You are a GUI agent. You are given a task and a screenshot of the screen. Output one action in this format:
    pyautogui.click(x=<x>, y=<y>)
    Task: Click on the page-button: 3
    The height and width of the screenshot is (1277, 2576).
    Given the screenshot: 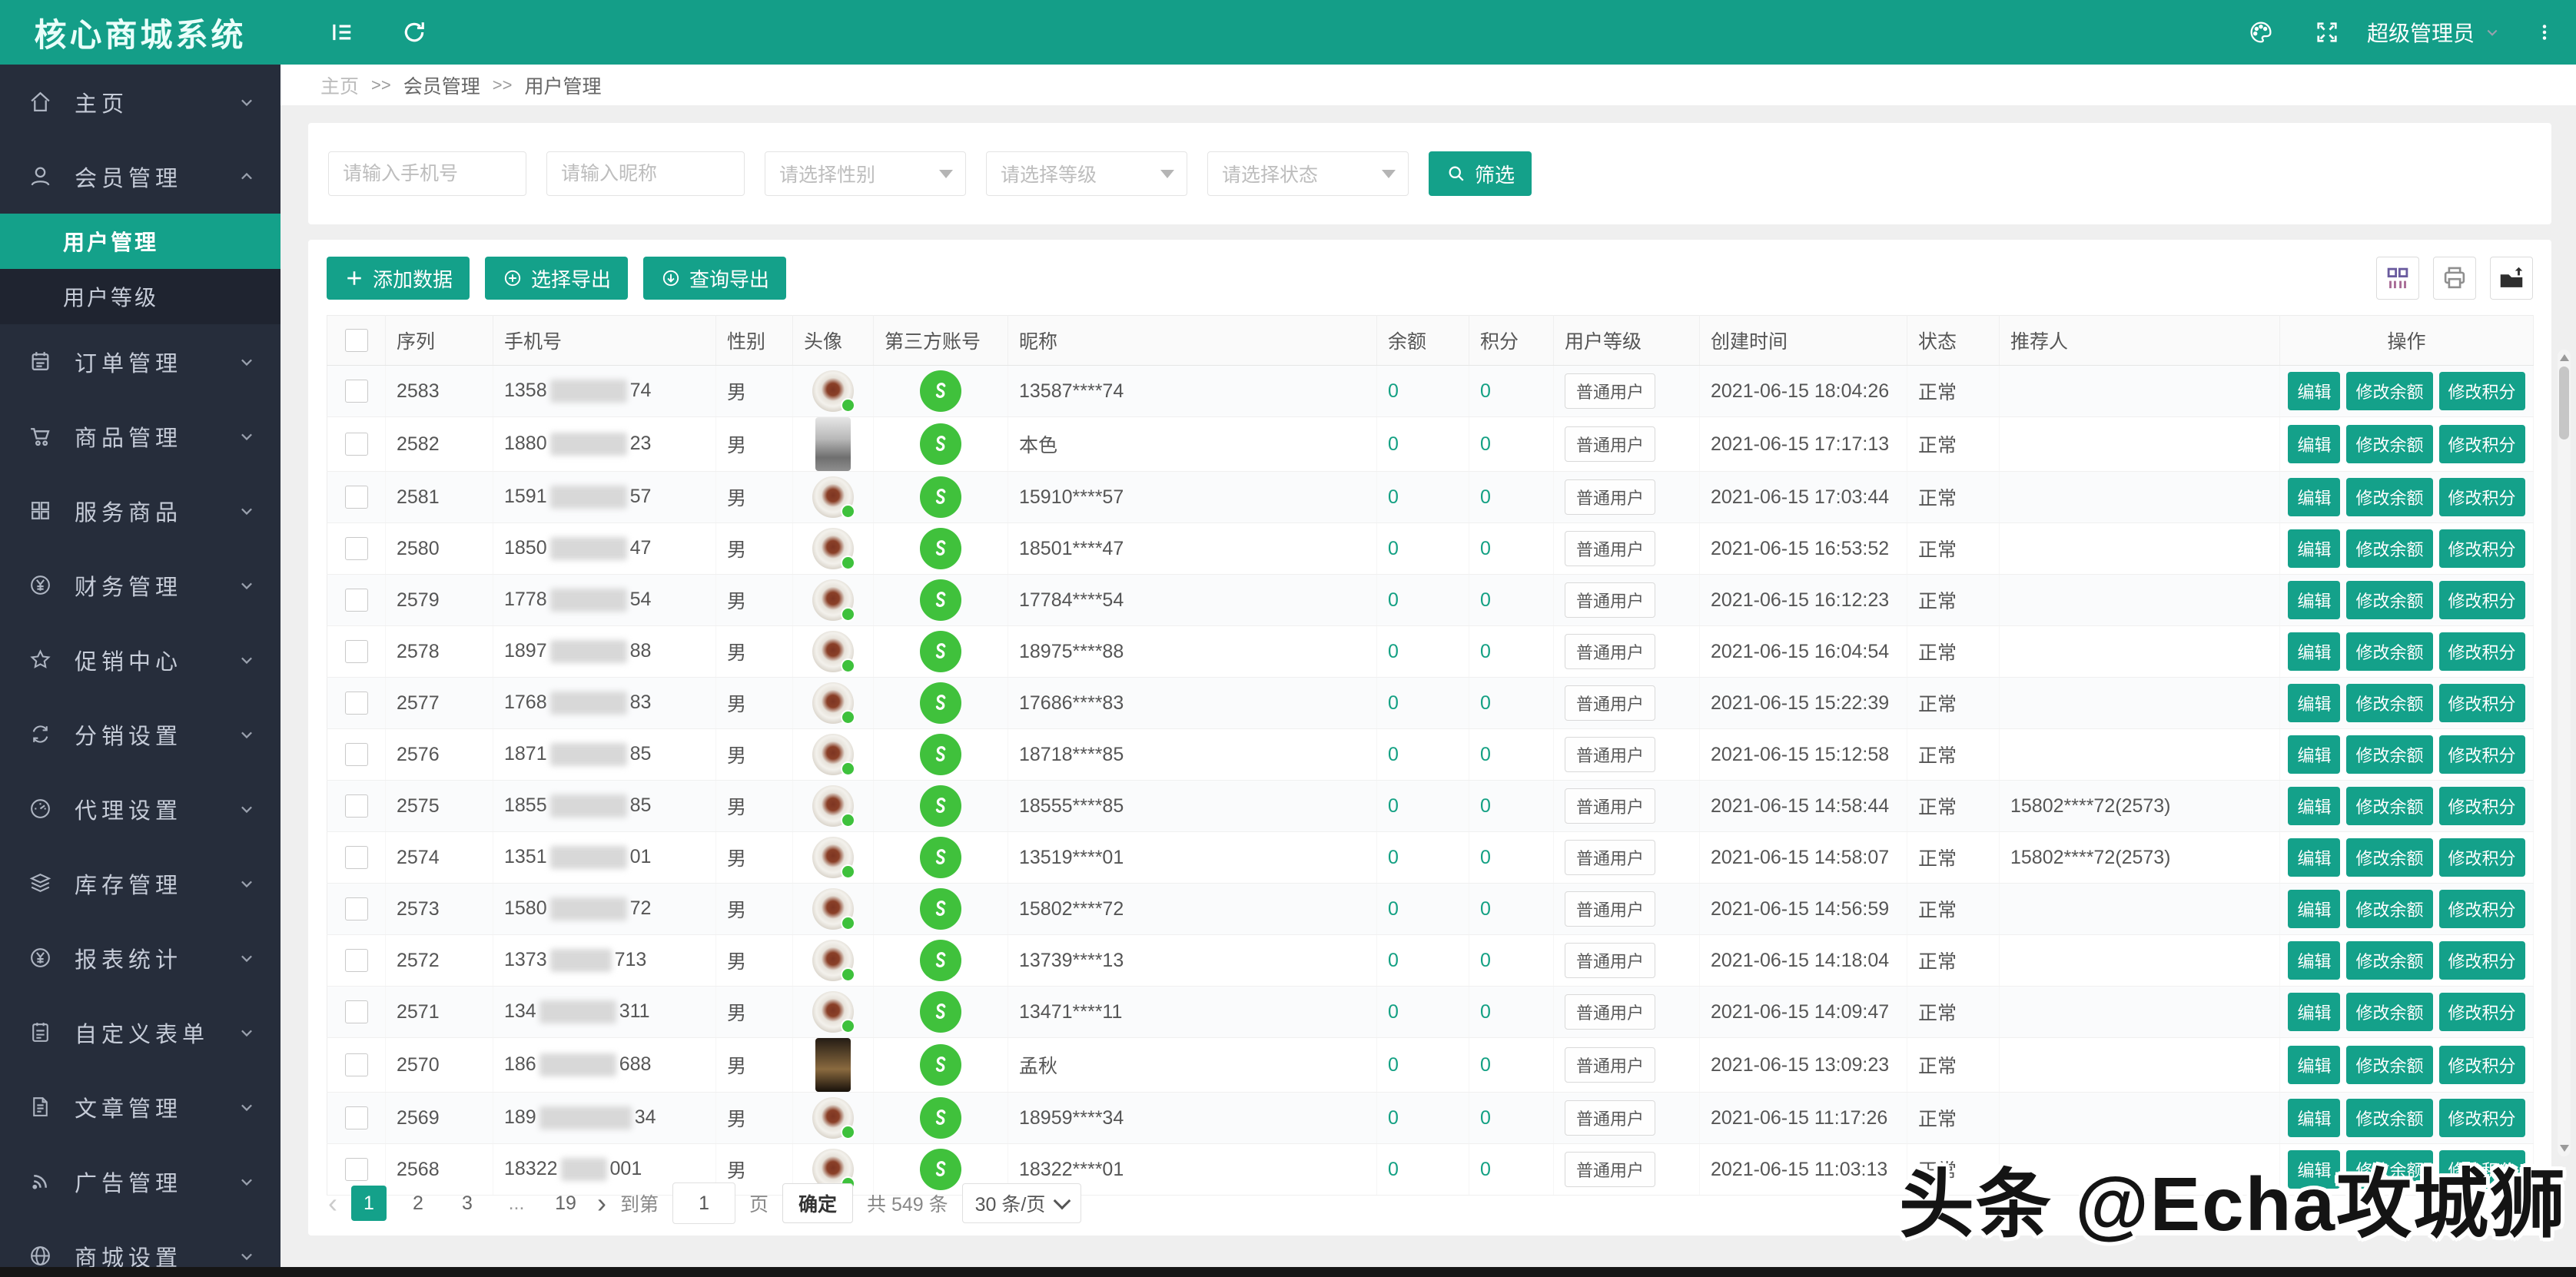 What is the action you would take?
    pyautogui.click(x=467, y=1203)
    